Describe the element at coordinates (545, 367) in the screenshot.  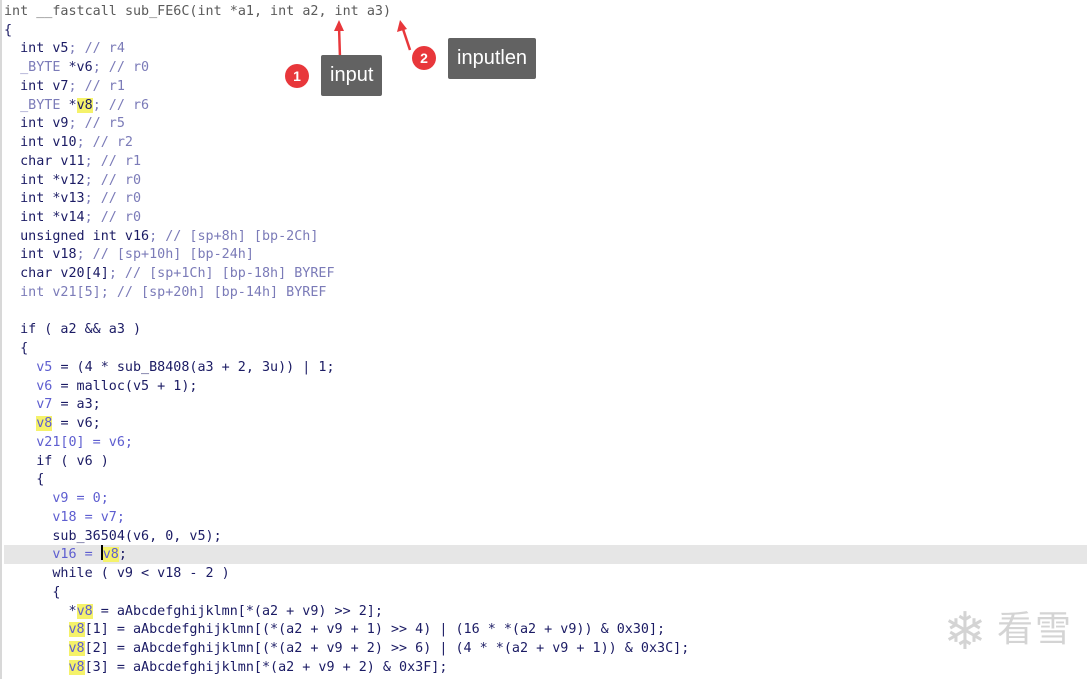
I see `code-line-v5-assign: v5 = (4 * sub_B8408(a3 + 2, 3u)) | 1;` at that location.